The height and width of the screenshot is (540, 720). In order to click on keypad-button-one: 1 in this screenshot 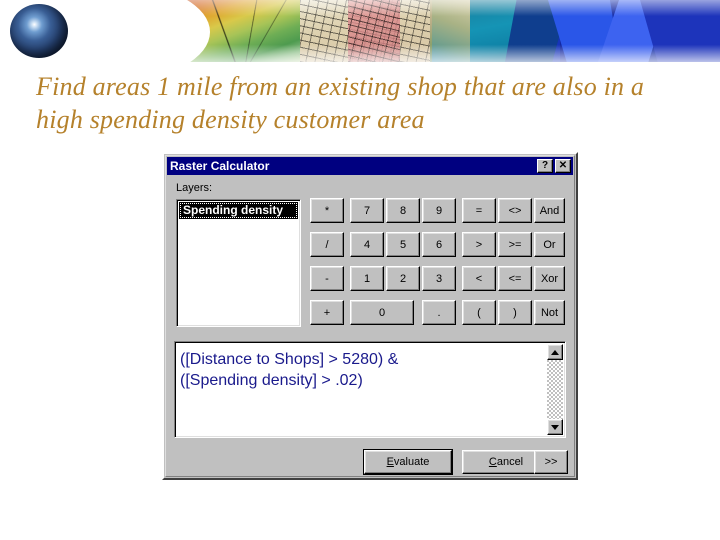, I will do `click(367, 278)`.